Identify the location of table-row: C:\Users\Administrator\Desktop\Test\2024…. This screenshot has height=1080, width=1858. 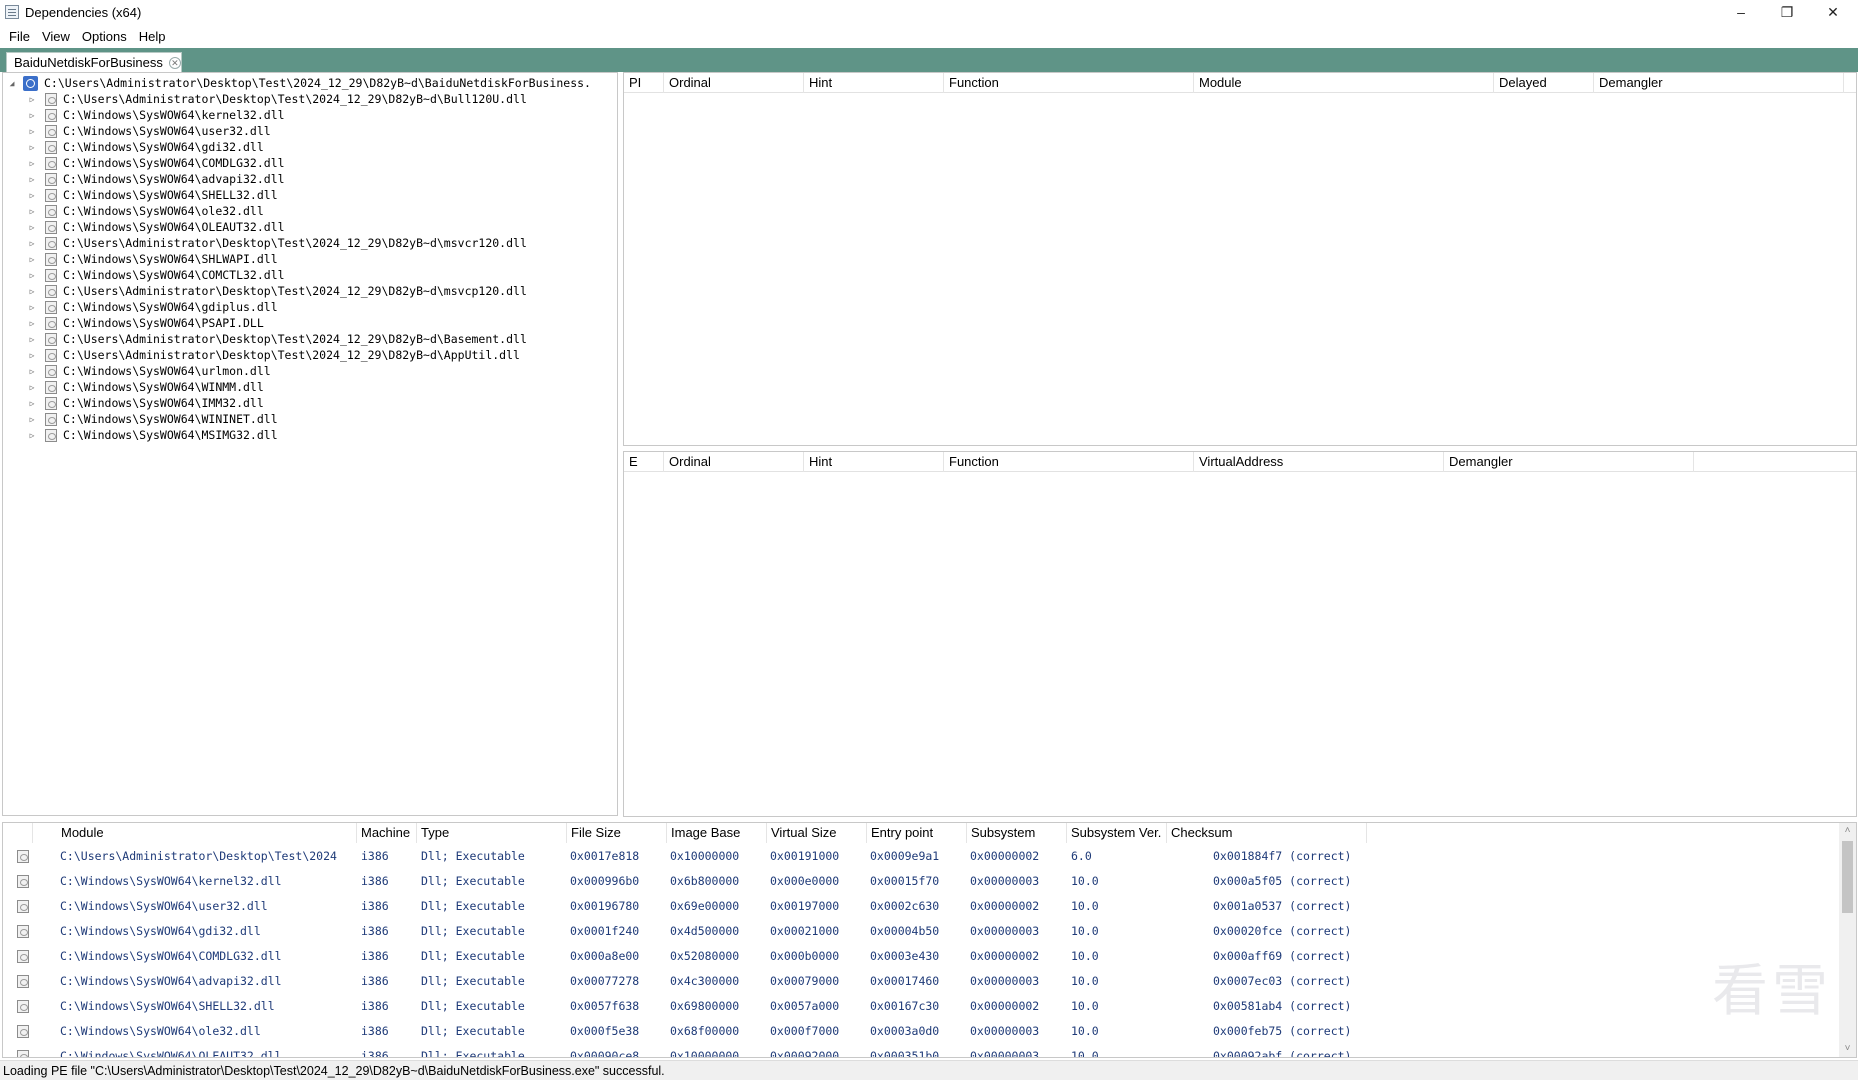
(918, 856).